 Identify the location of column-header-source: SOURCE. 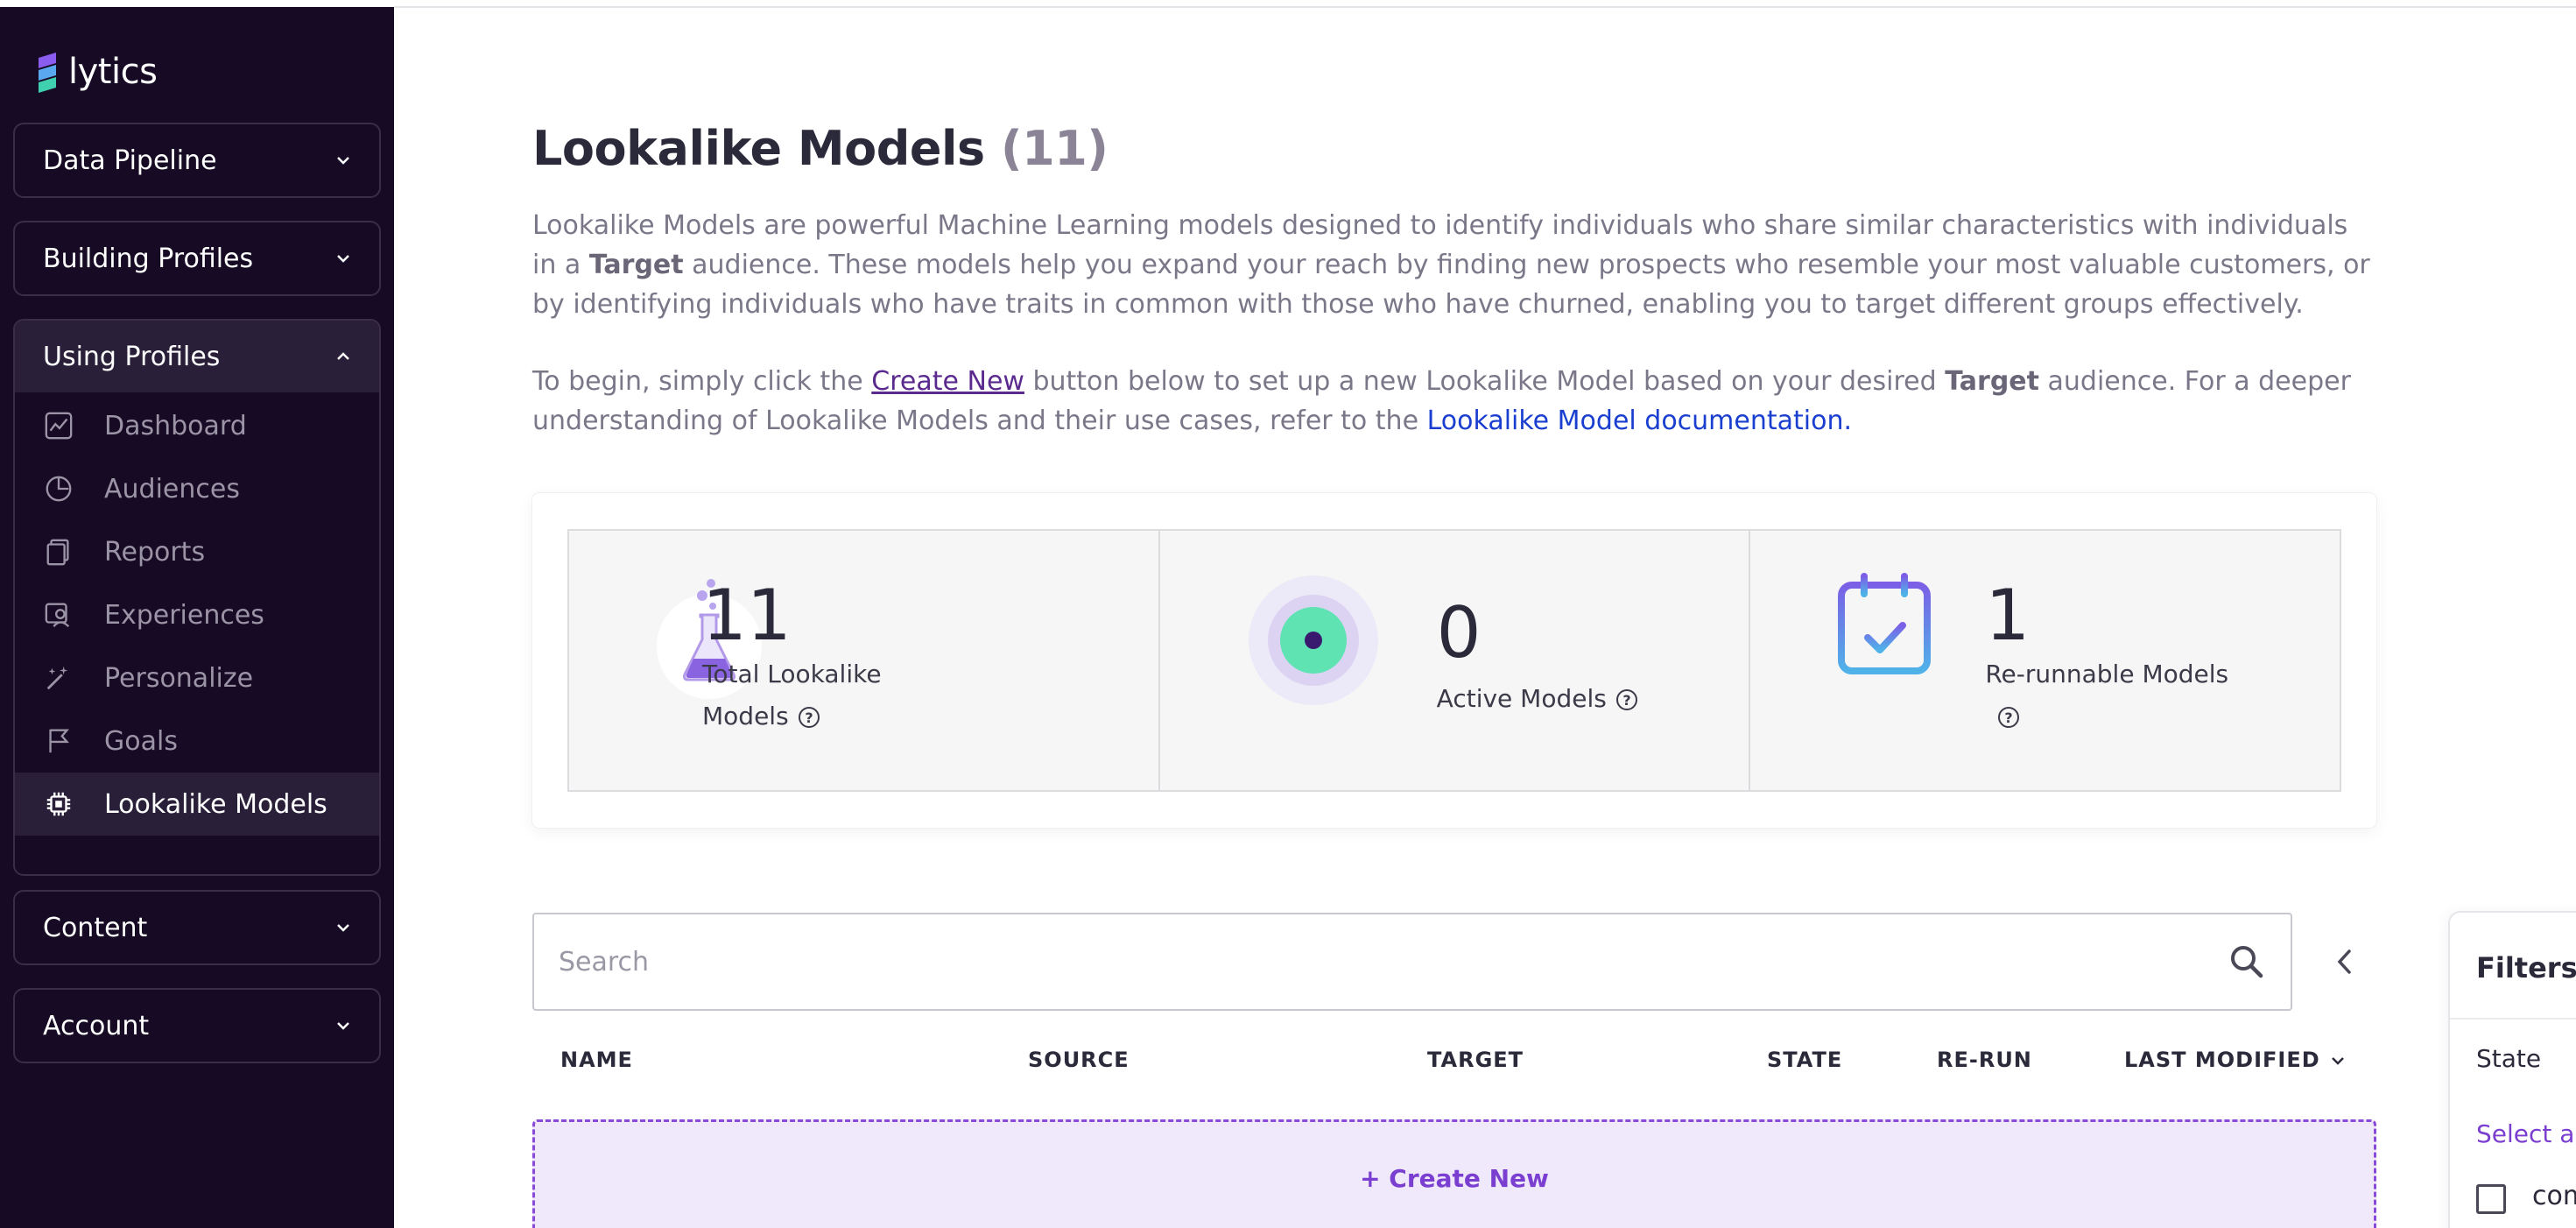
(1079, 1060).